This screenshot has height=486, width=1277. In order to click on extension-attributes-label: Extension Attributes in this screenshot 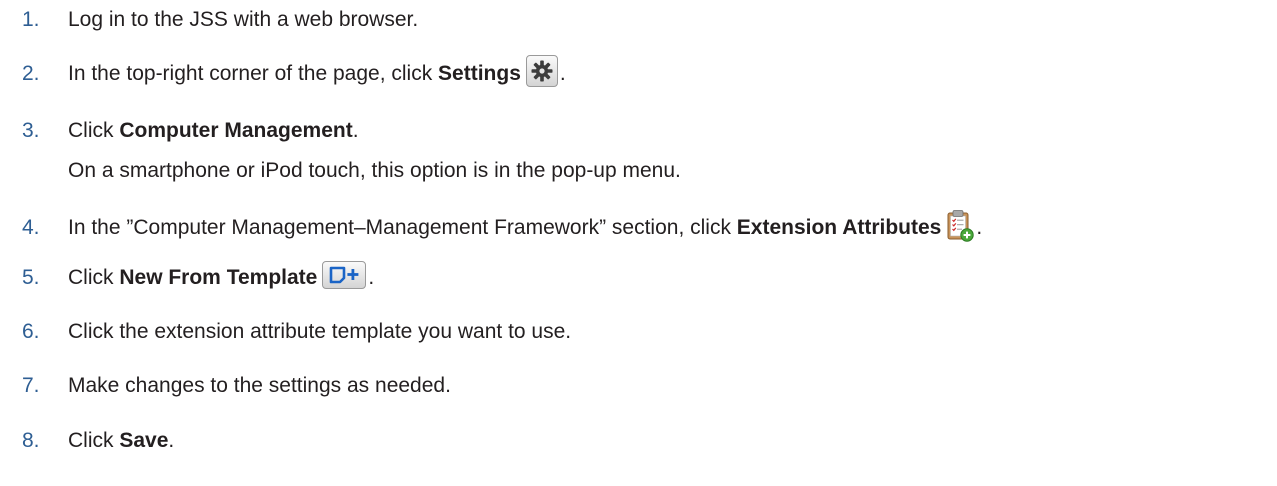, I will do `click(839, 227)`.